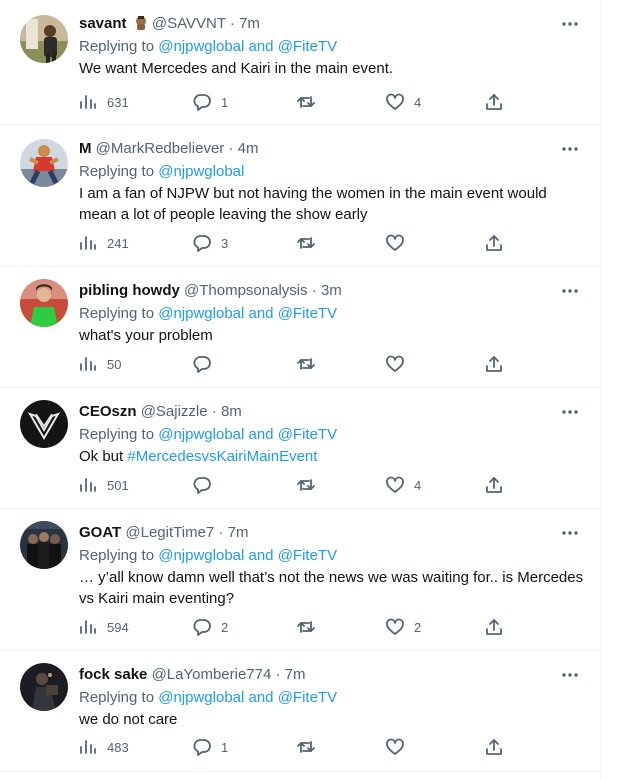  Describe the element at coordinates (113, 674) in the screenshot. I see `display-name: fock sake` at that location.